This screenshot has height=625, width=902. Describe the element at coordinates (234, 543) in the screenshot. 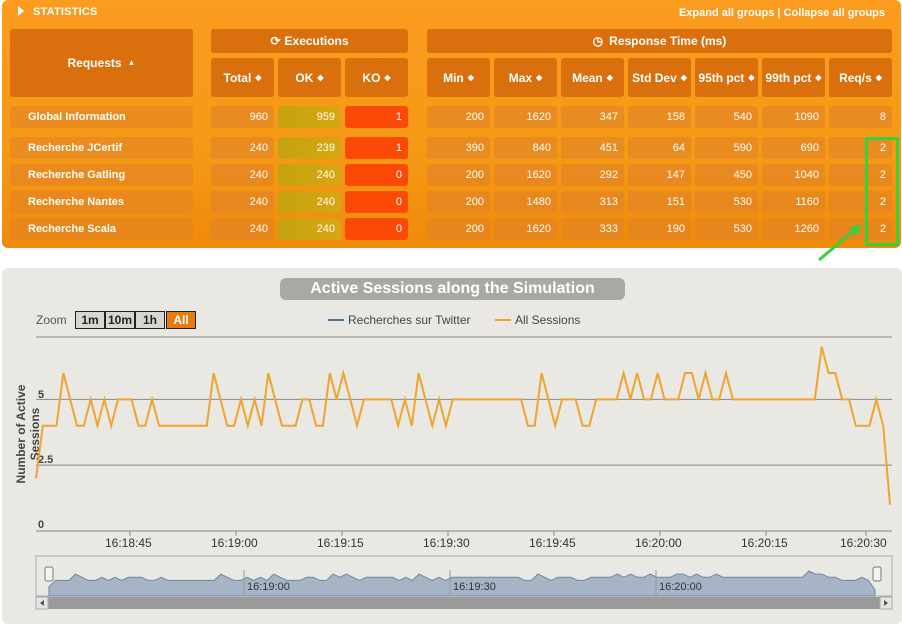

I see `x-tick-label: 16:19:00` at that location.